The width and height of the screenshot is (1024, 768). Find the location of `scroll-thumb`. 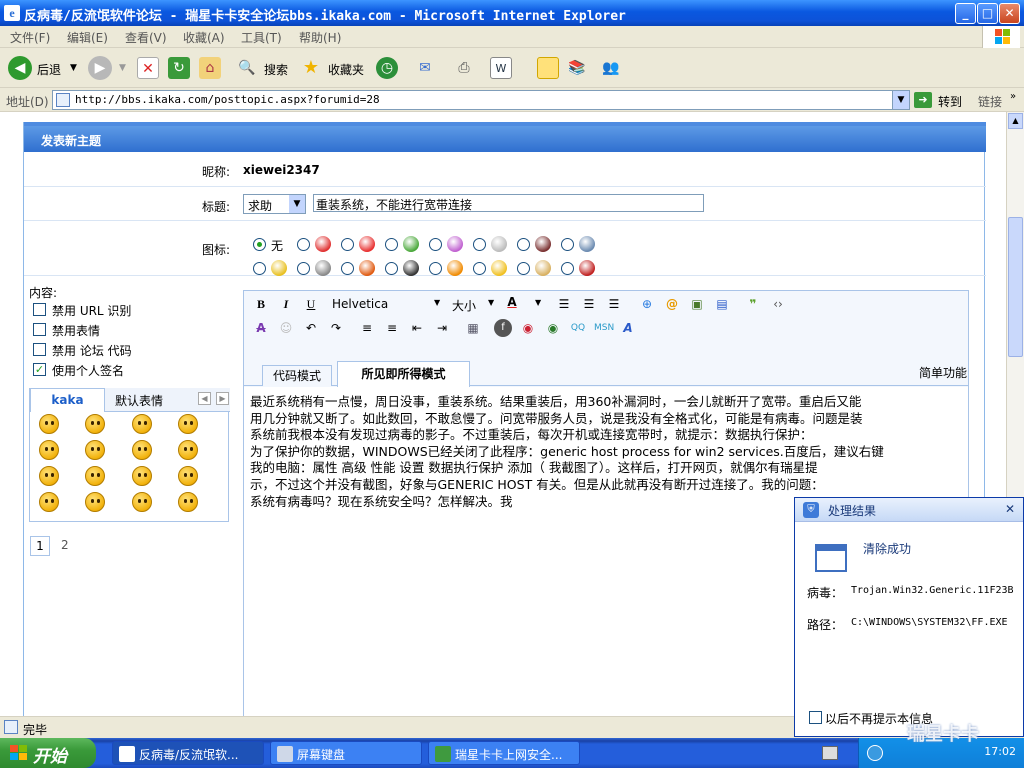

scroll-thumb is located at coordinates (1015, 287).